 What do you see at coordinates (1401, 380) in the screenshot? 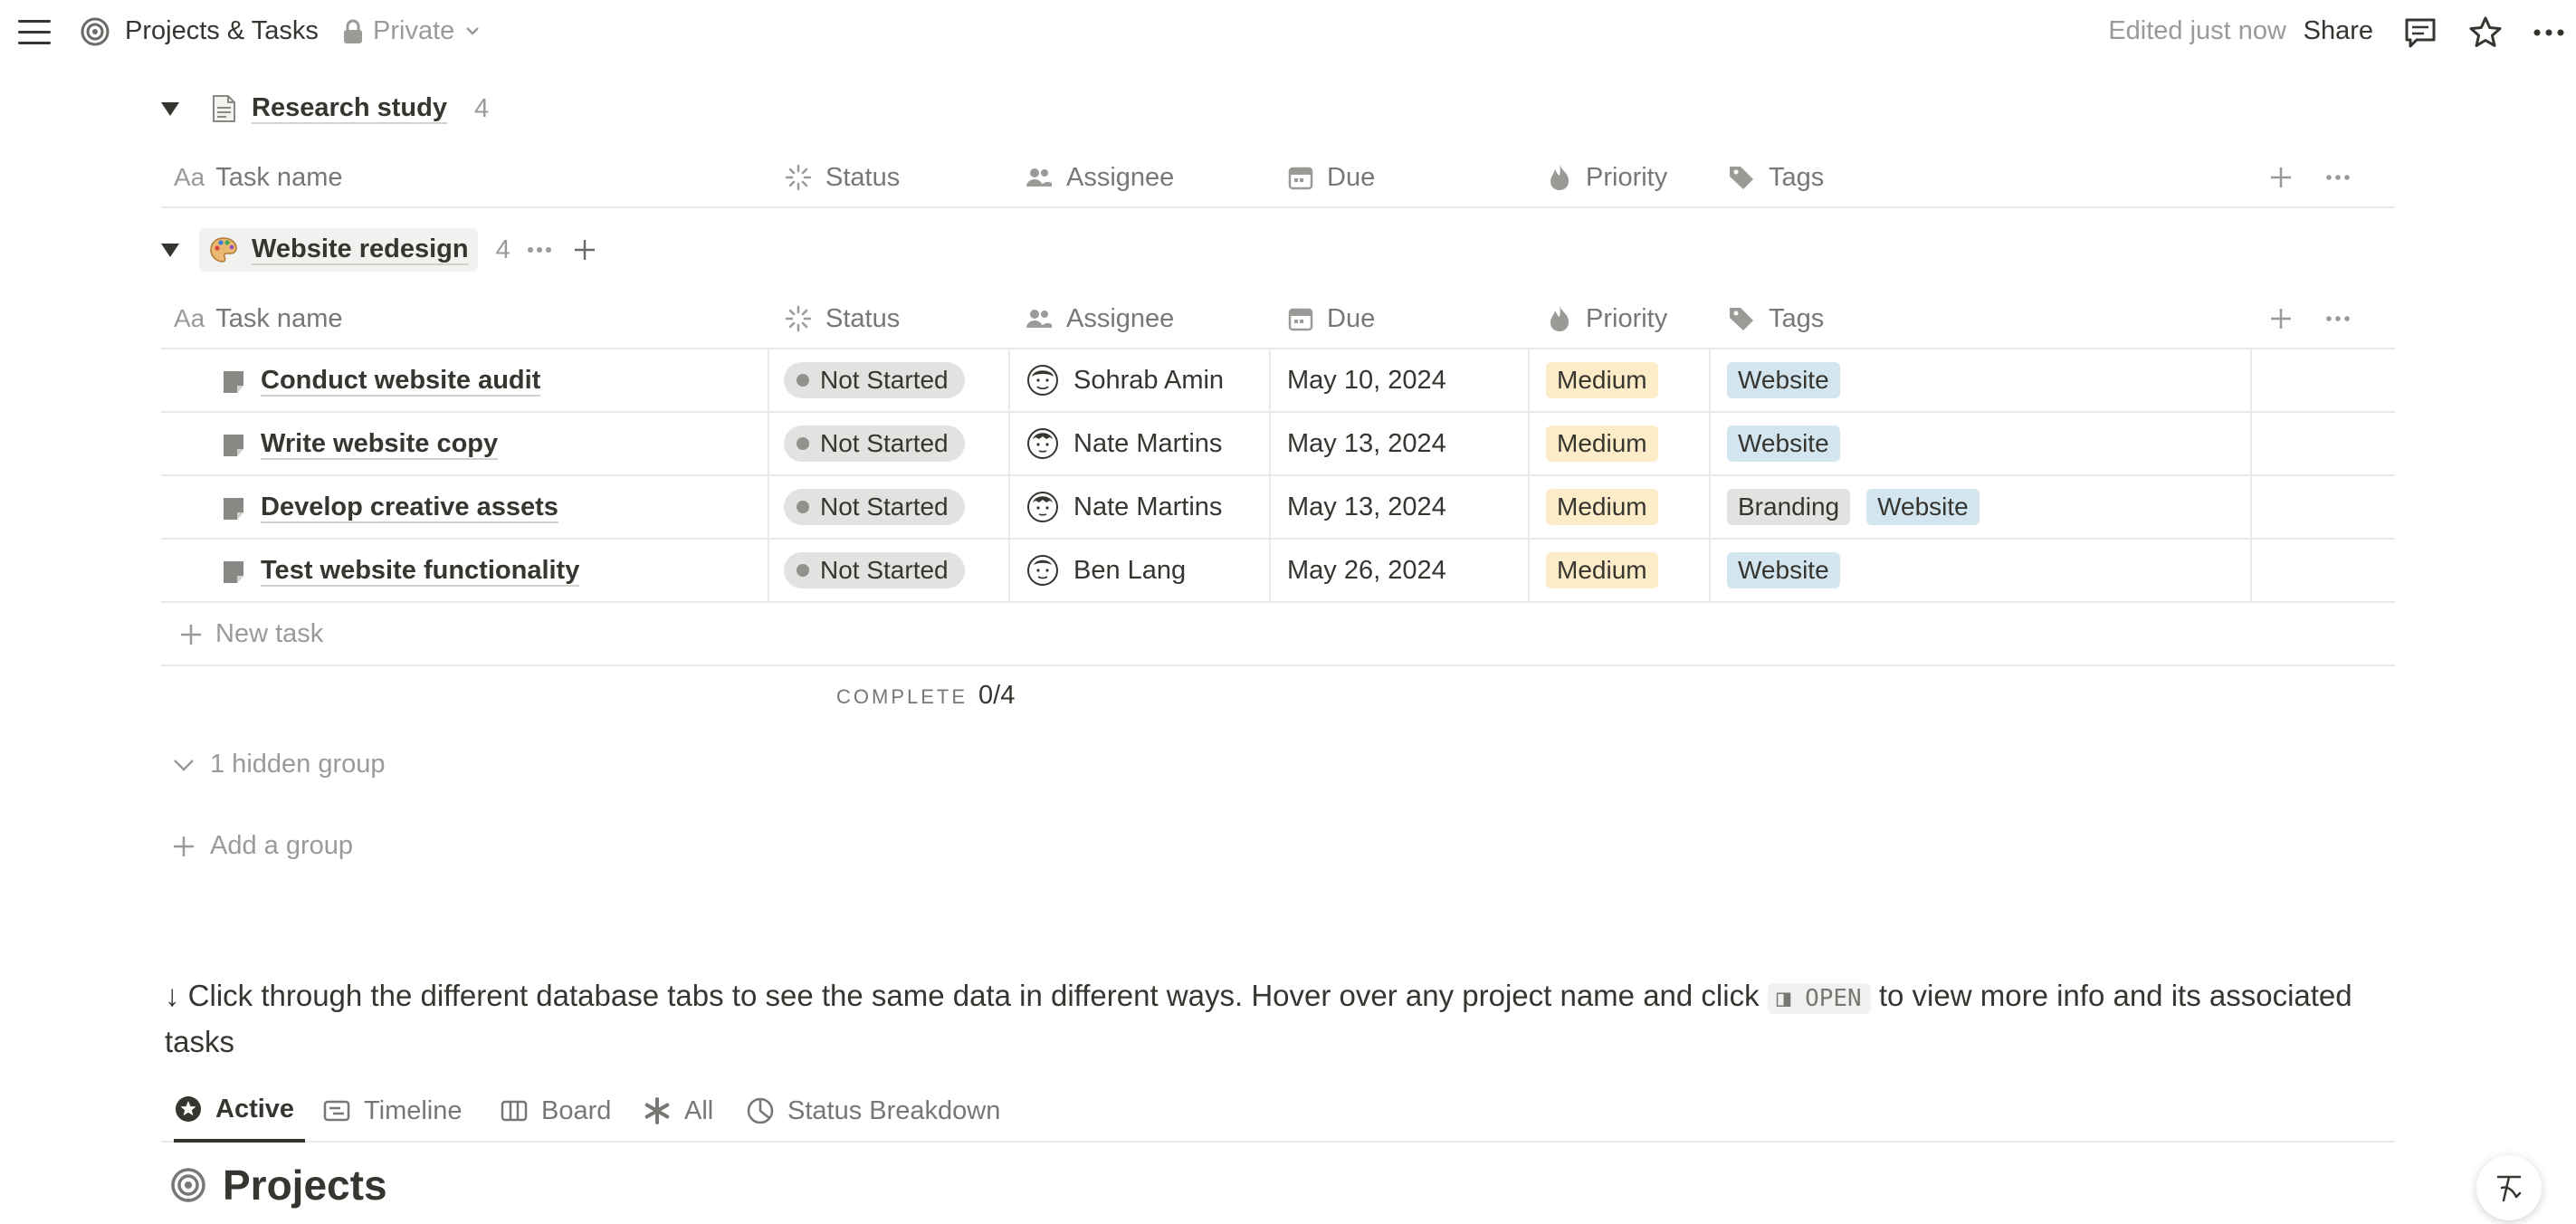
I see `due-cell: May 10, 2024` at bounding box center [1401, 380].